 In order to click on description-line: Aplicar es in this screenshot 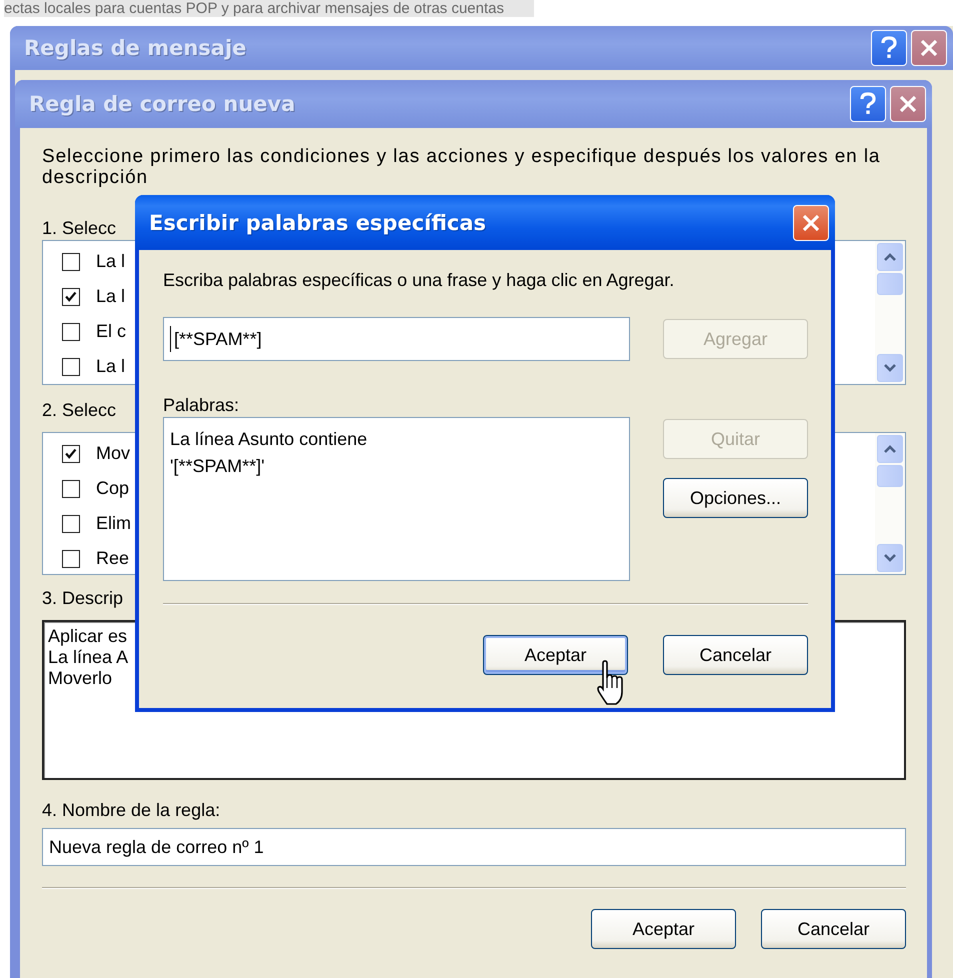, I will do `click(88, 636)`.